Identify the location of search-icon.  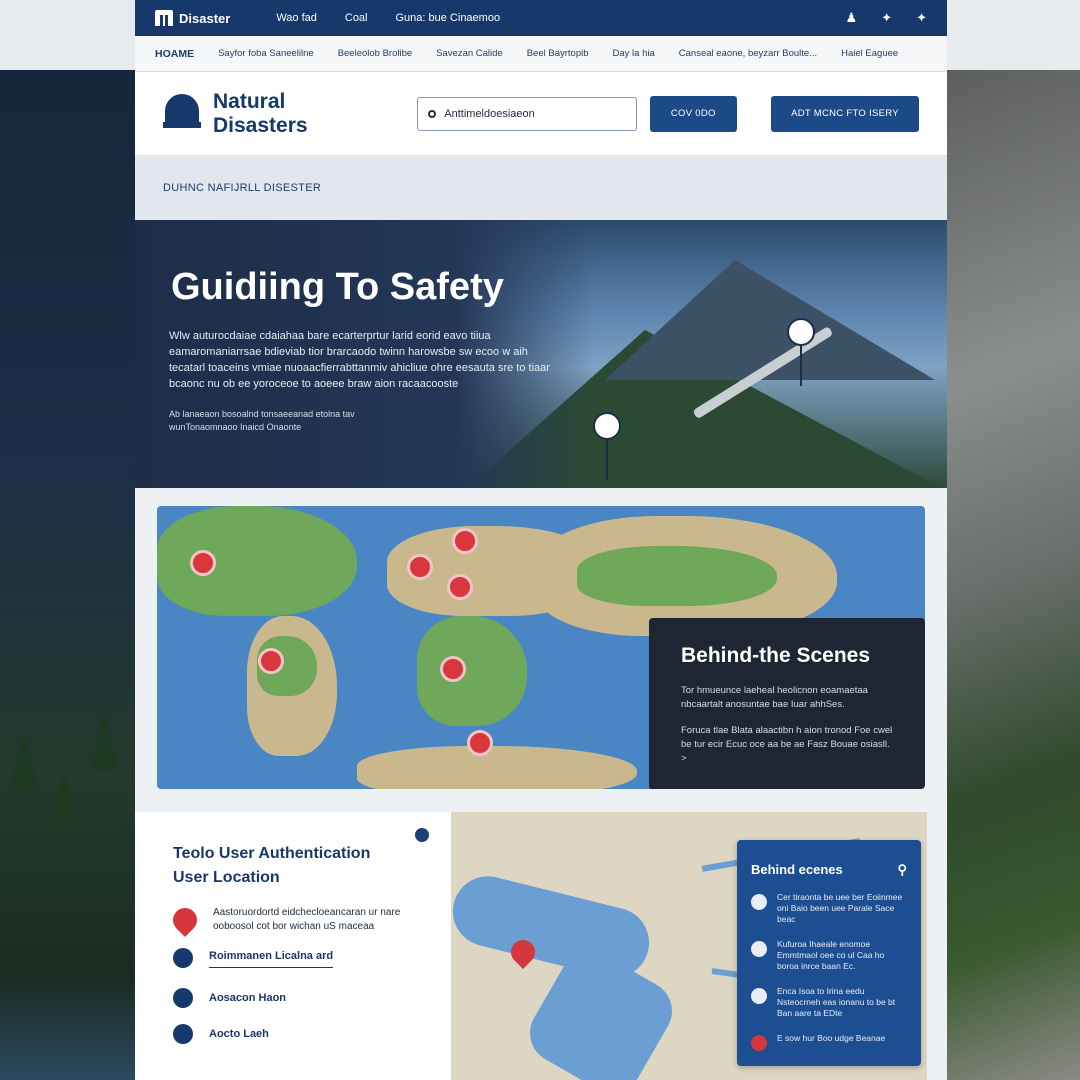
(432, 113).